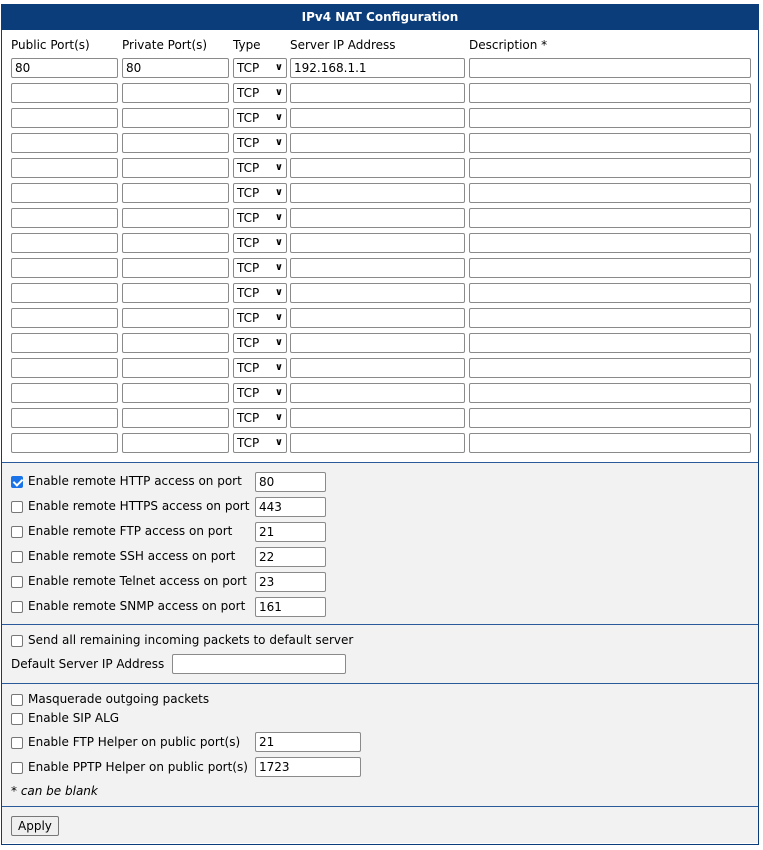  I want to click on pptp-helper-checkbox, so click(17, 768).